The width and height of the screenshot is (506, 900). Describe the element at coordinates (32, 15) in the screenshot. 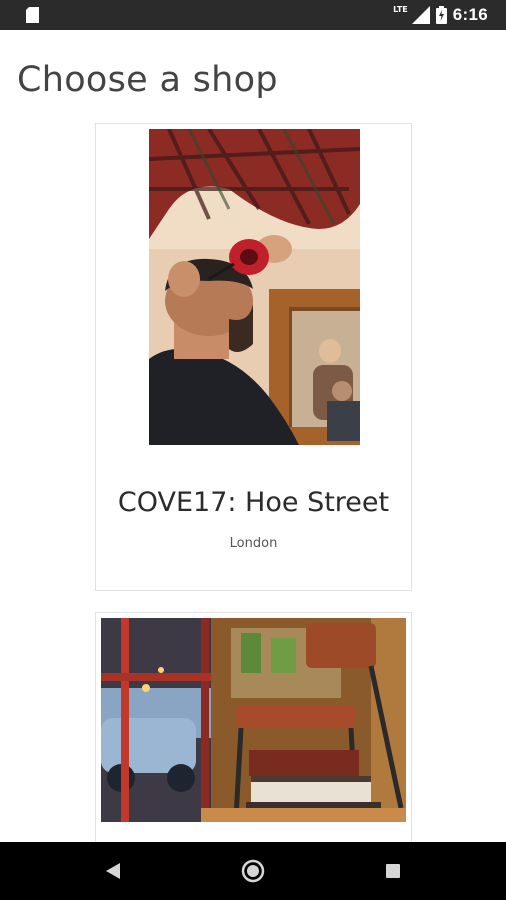

I see `sd-card-icon` at that location.